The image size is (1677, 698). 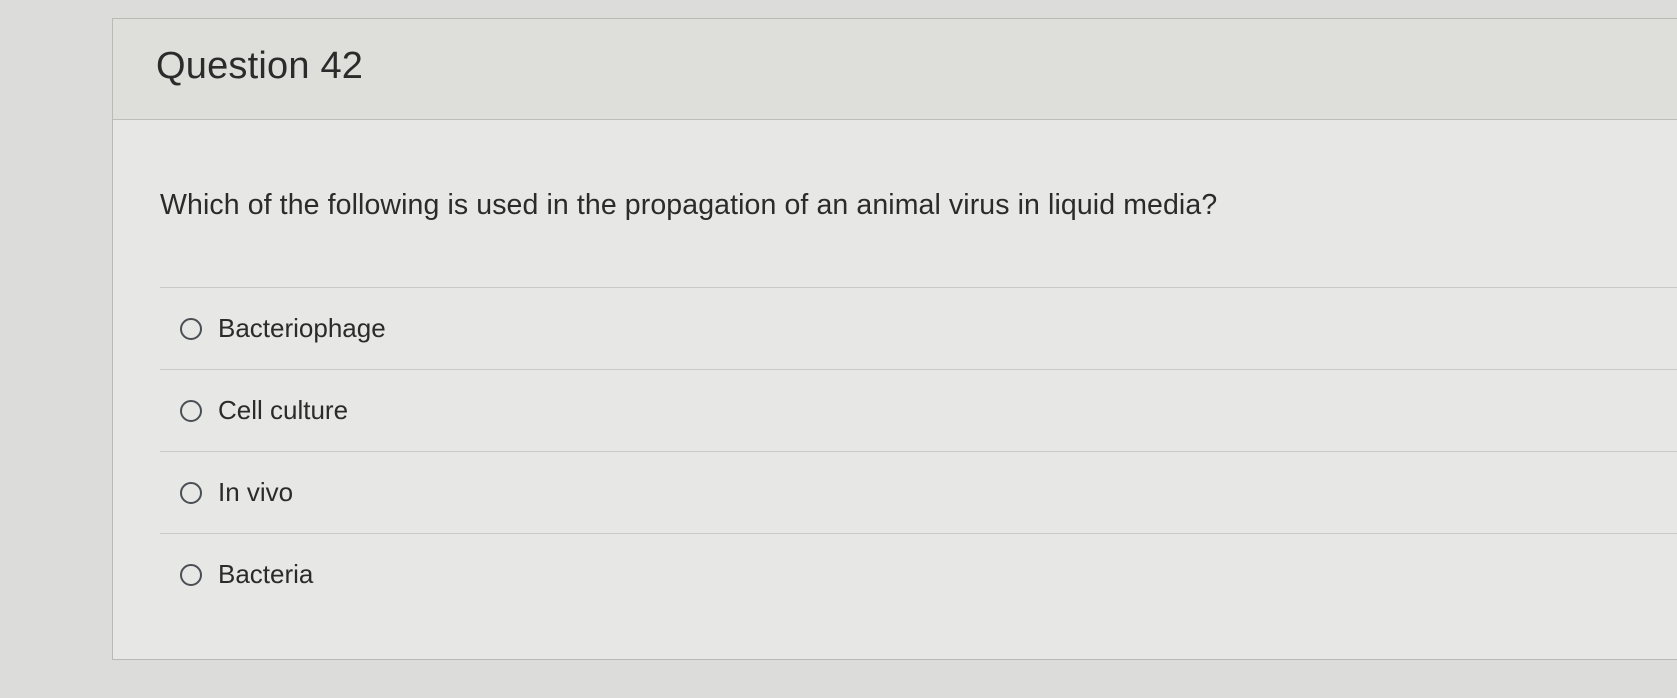 I want to click on answer-option-bacteria: Bacteria, so click(x=918, y=574).